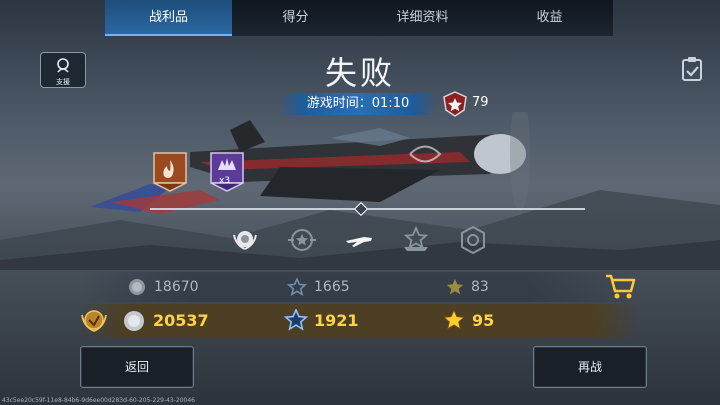 Image resolution: width=720 pixels, height=405 pixels. I want to click on base-silver-value: 18670, so click(176, 287).